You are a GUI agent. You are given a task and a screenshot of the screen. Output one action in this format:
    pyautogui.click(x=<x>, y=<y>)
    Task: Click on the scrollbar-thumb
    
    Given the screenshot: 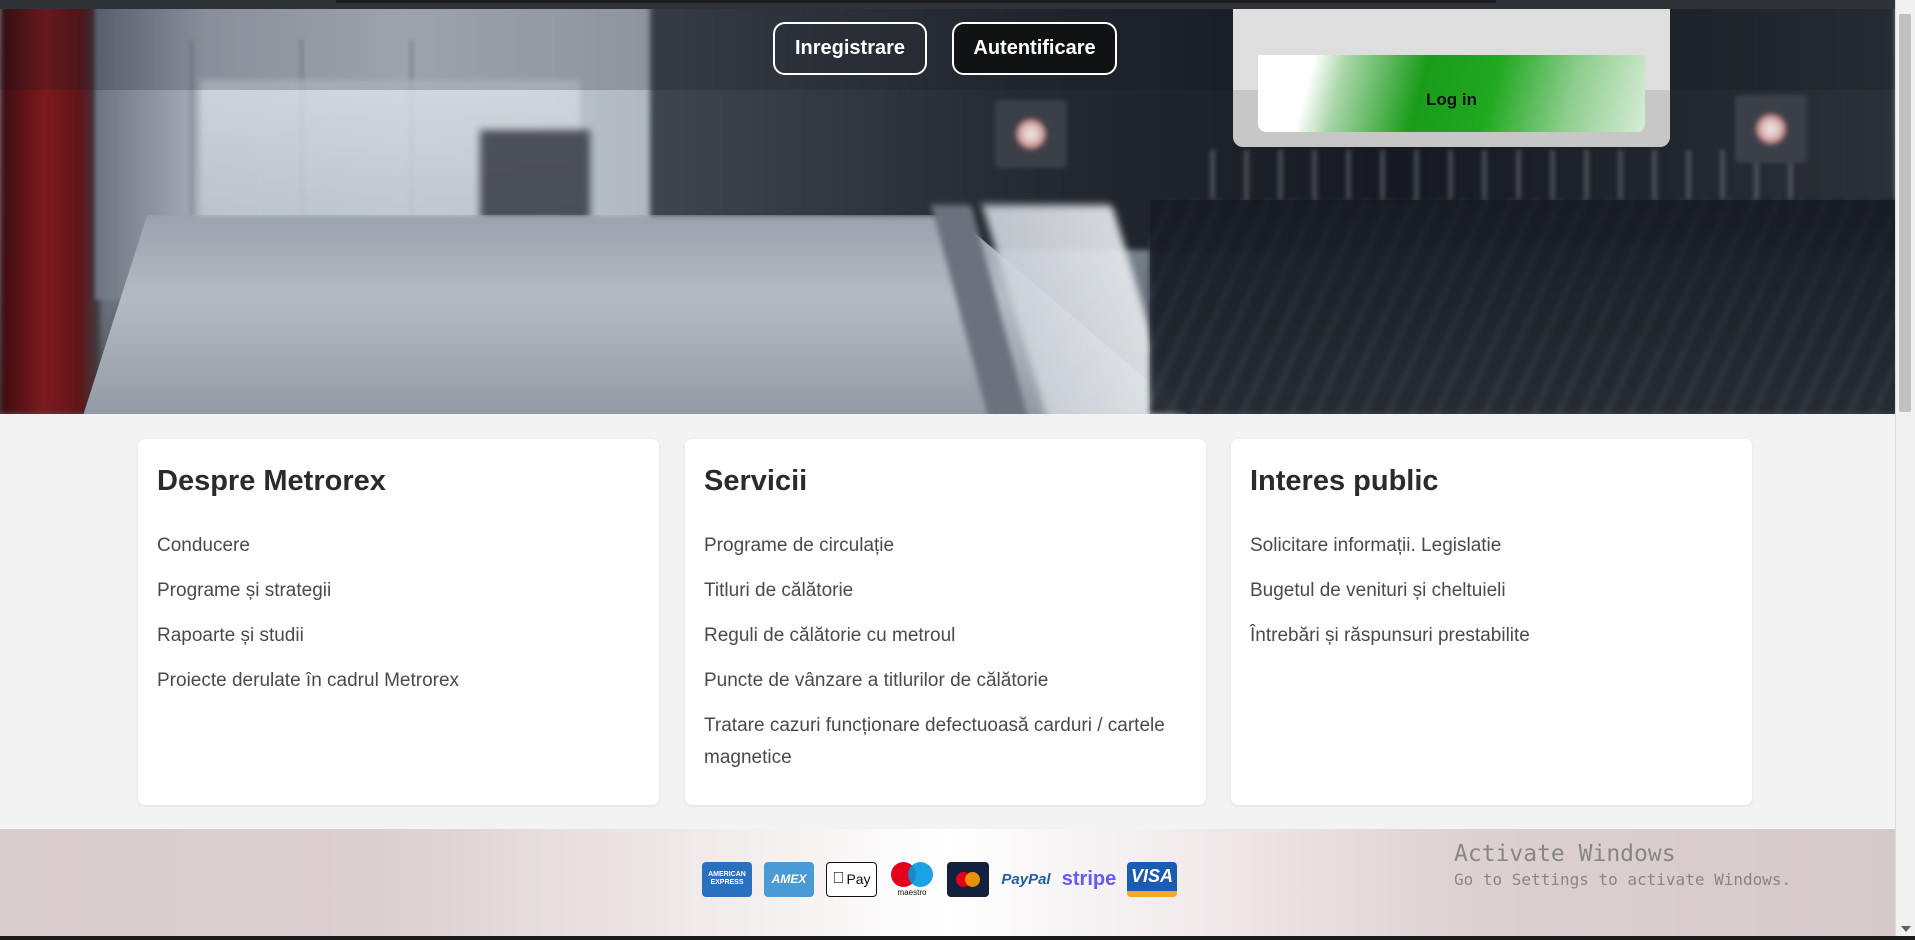 What is the action you would take?
    pyautogui.click(x=1905, y=213)
    